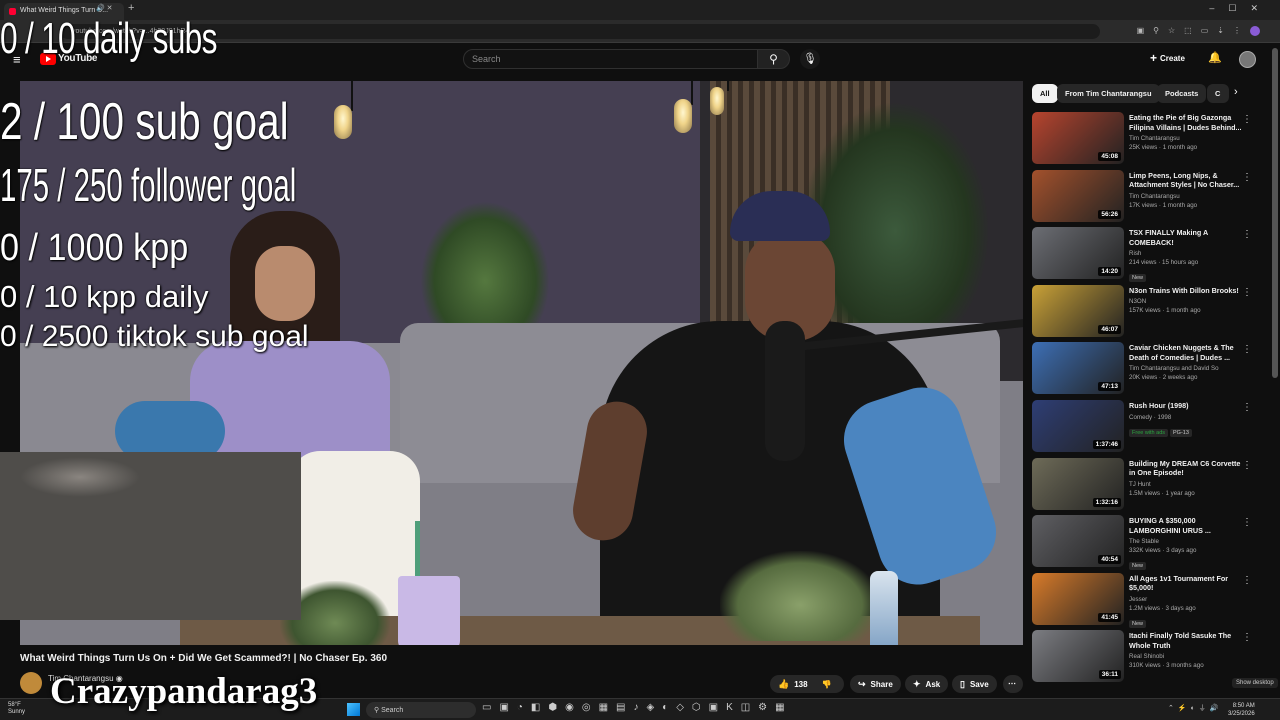  Describe the element at coordinates (1013, 684) in the screenshot. I see `more-actions-icon: ⋯` at that location.